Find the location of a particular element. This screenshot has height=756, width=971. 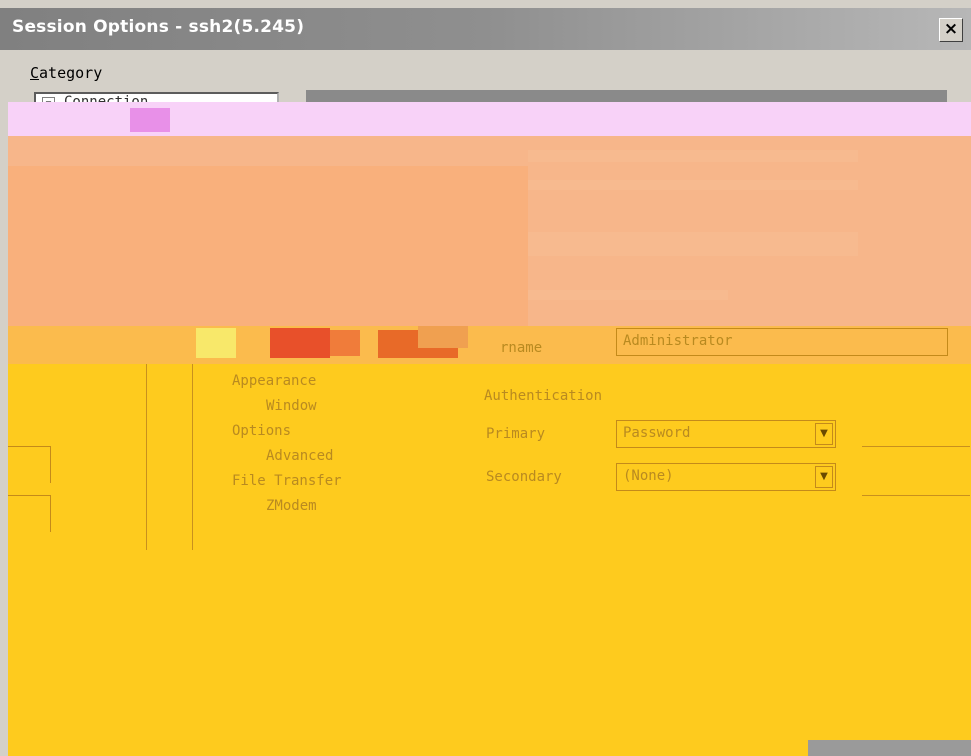

username-value: Administrator is located at coordinates (678, 341).